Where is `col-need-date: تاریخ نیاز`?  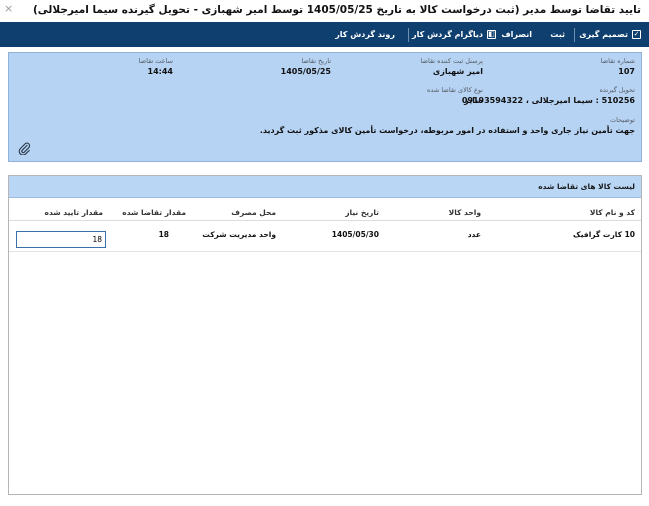
col-need-date: تاریخ نیاز is located at coordinates (362, 212).